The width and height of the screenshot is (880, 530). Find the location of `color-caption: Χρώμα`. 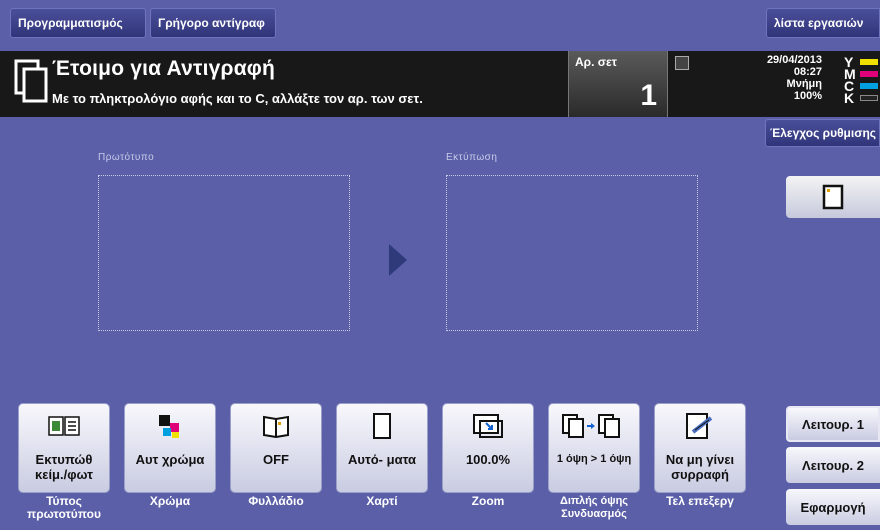

color-caption: Χρώμα is located at coordinates (170, 501).